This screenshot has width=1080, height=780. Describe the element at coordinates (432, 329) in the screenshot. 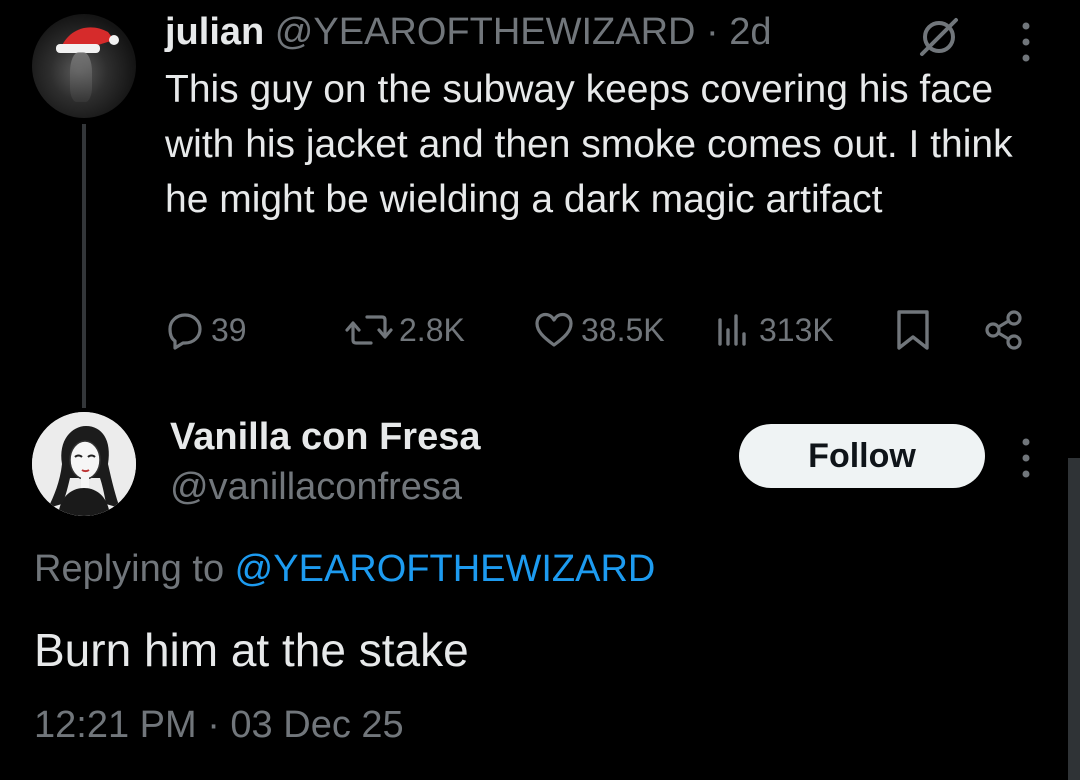

I see `repost-count: 2.8K` at that location.